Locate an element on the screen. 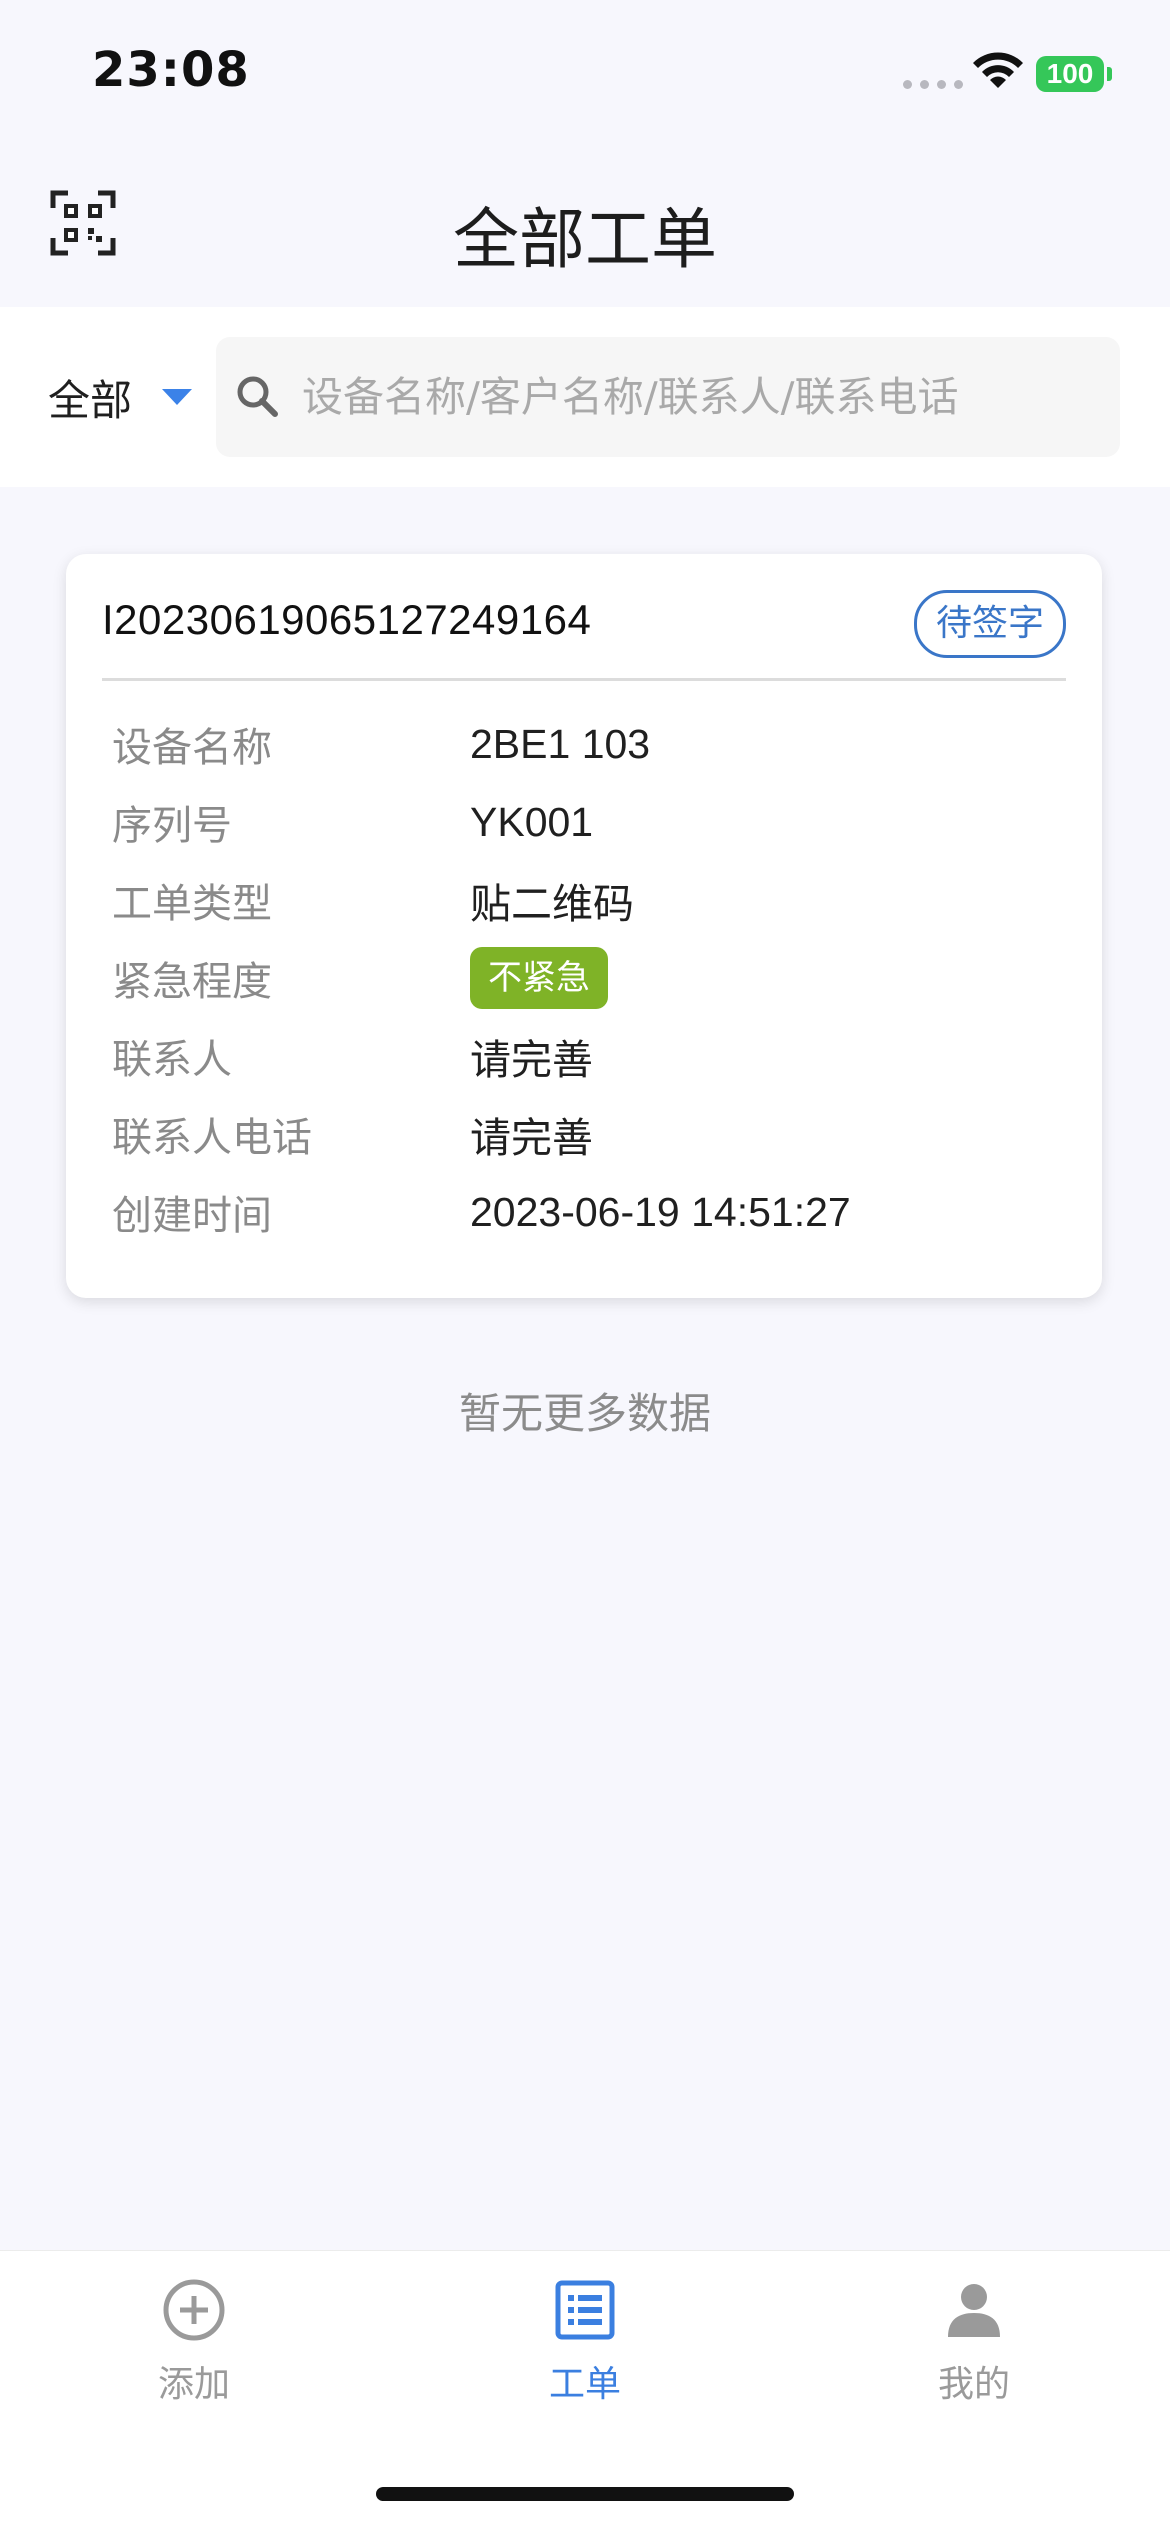 The height and width of the screenshot is (2533, 1170). urgency-tag: 不紧急 is located at coordinates (539, 978).